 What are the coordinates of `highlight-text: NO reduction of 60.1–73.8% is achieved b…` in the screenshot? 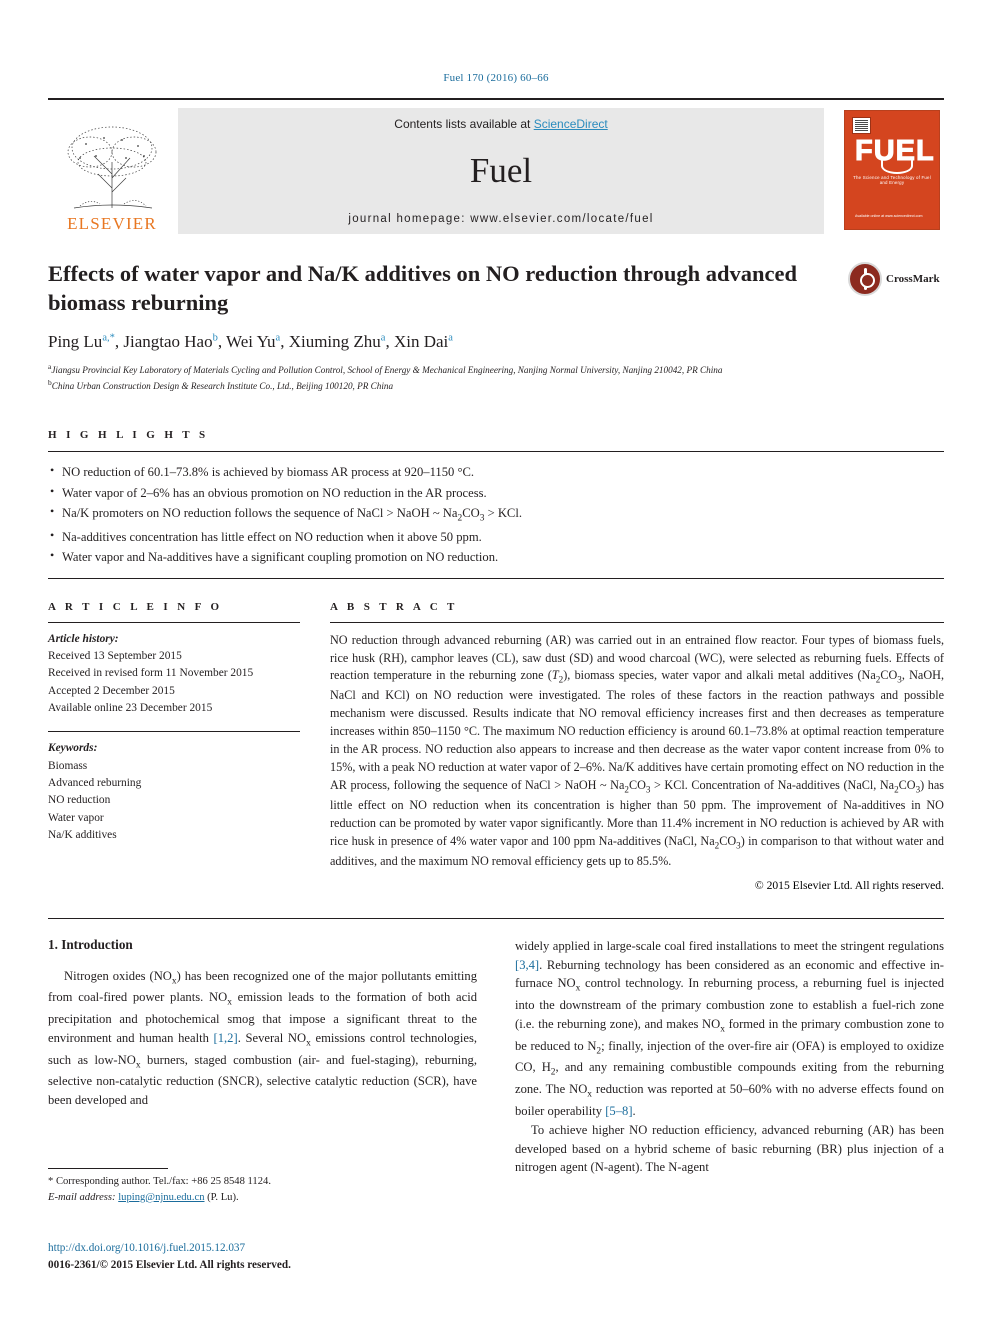 It's located at (268, 472).